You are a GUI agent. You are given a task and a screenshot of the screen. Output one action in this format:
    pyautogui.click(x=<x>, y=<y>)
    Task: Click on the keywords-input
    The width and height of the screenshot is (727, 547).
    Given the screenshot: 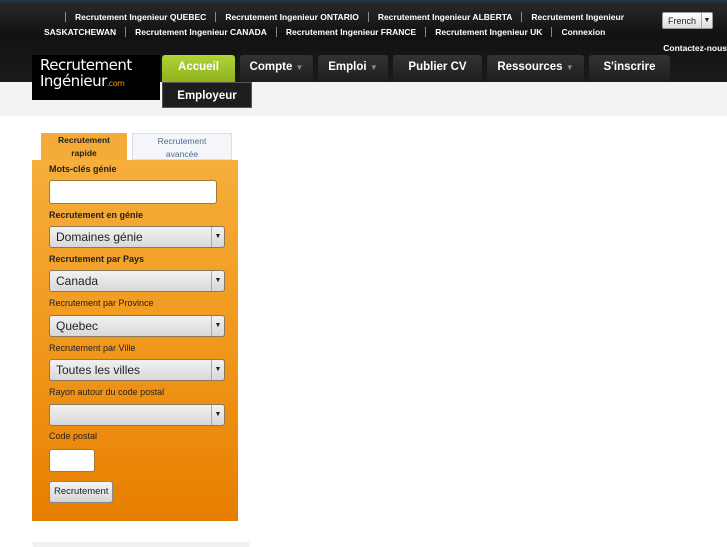 What is the action you would take?
    pyautogui.click(x=133, y=192)
    